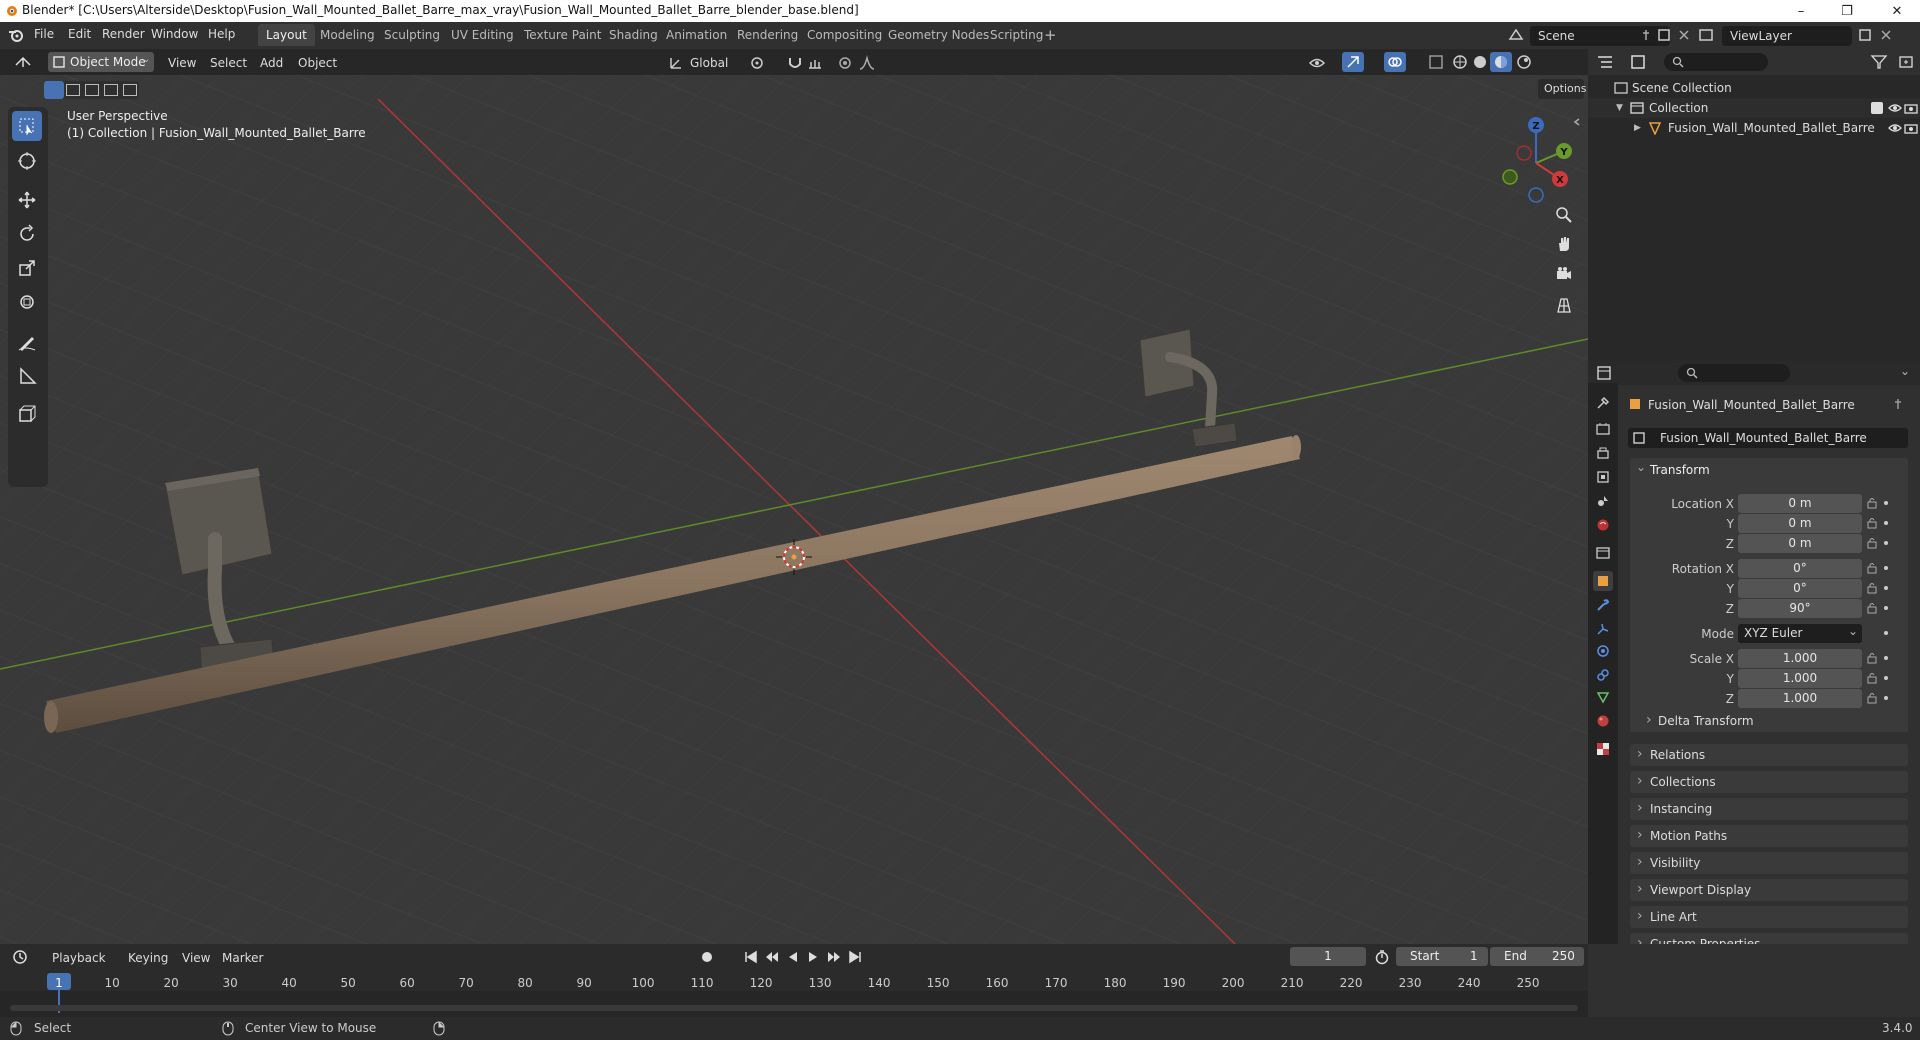 The width and height of the screenshot is (1920, 1040). Describe the element at coordinates (1769, 470) in the screenshot. I see `transform-panel-header: ⌄ Transform` at that location.